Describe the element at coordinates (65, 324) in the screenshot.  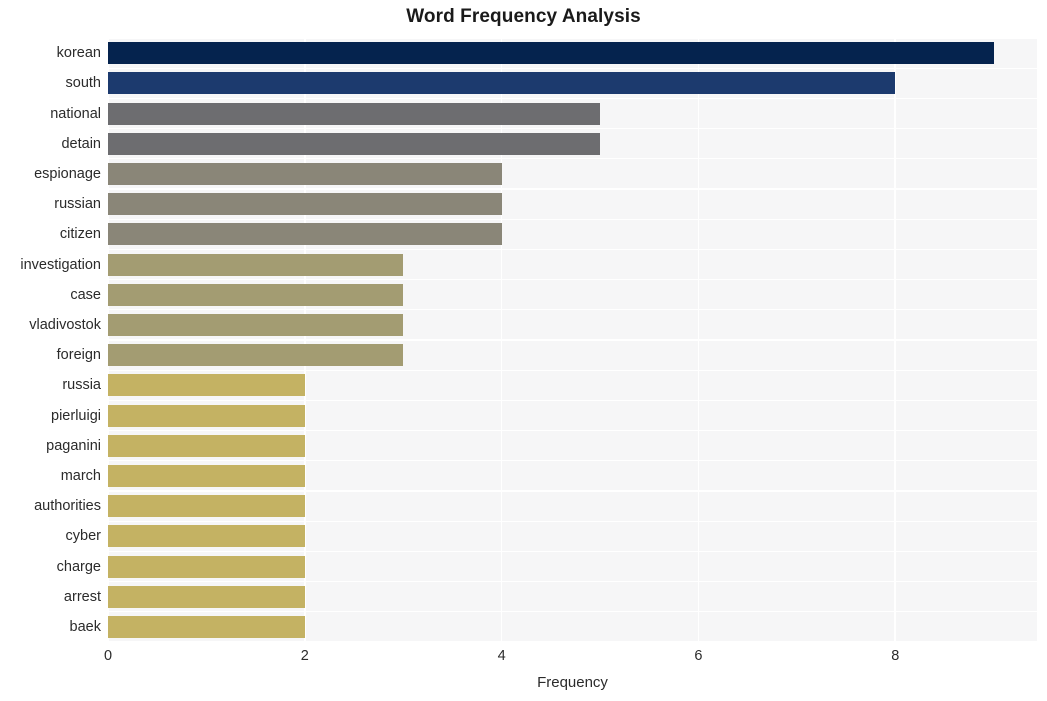
I see `y-axis-tick-label: vladivostok` at that location.